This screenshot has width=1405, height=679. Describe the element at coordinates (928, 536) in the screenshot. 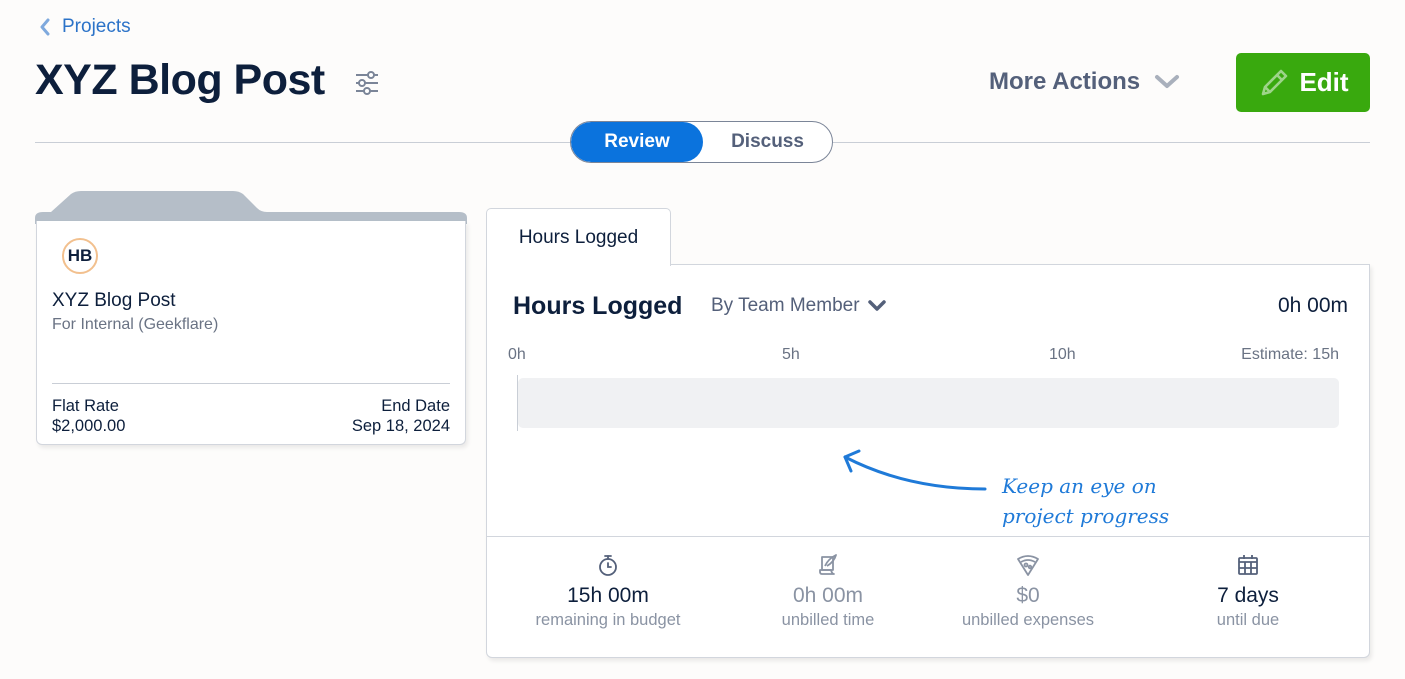

I see `stats-divider` at that location.